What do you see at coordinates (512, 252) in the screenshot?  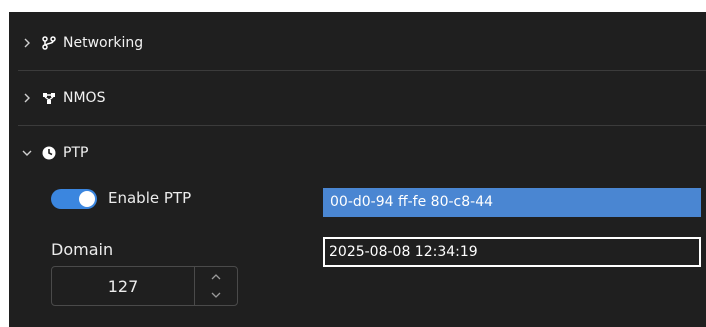 I see `ptp-time-field: 2025-08-08 12:34:19` at bounding box center [512, 252].